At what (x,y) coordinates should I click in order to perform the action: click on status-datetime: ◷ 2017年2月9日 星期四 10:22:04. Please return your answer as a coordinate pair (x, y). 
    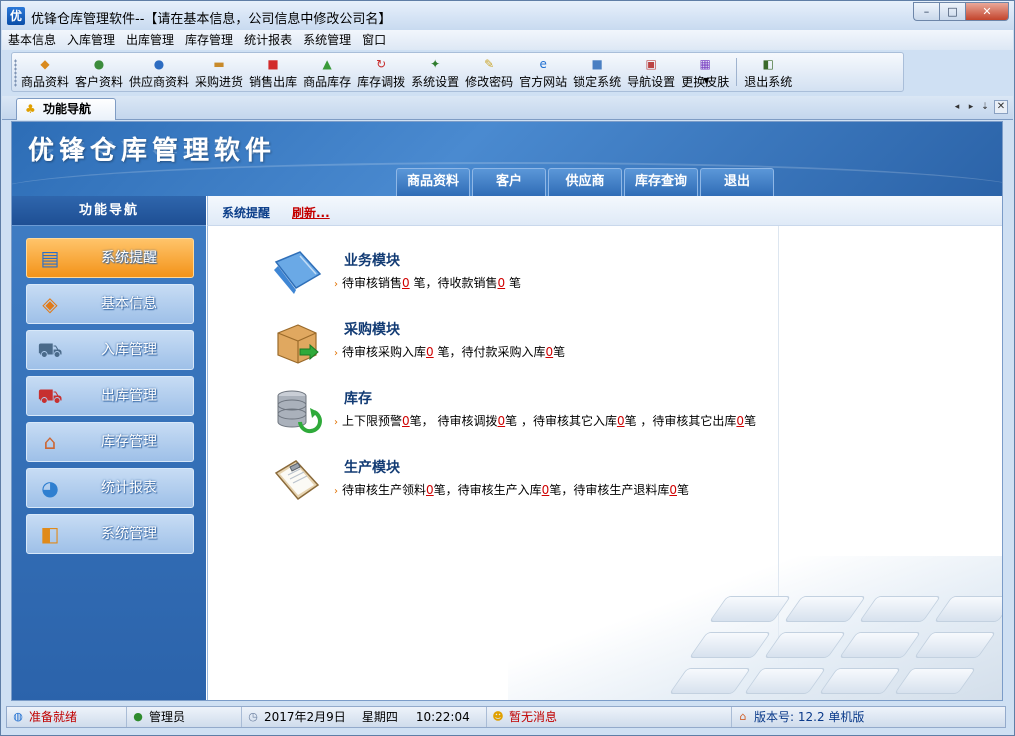
    Looking at the image, I should click on (364, 717).